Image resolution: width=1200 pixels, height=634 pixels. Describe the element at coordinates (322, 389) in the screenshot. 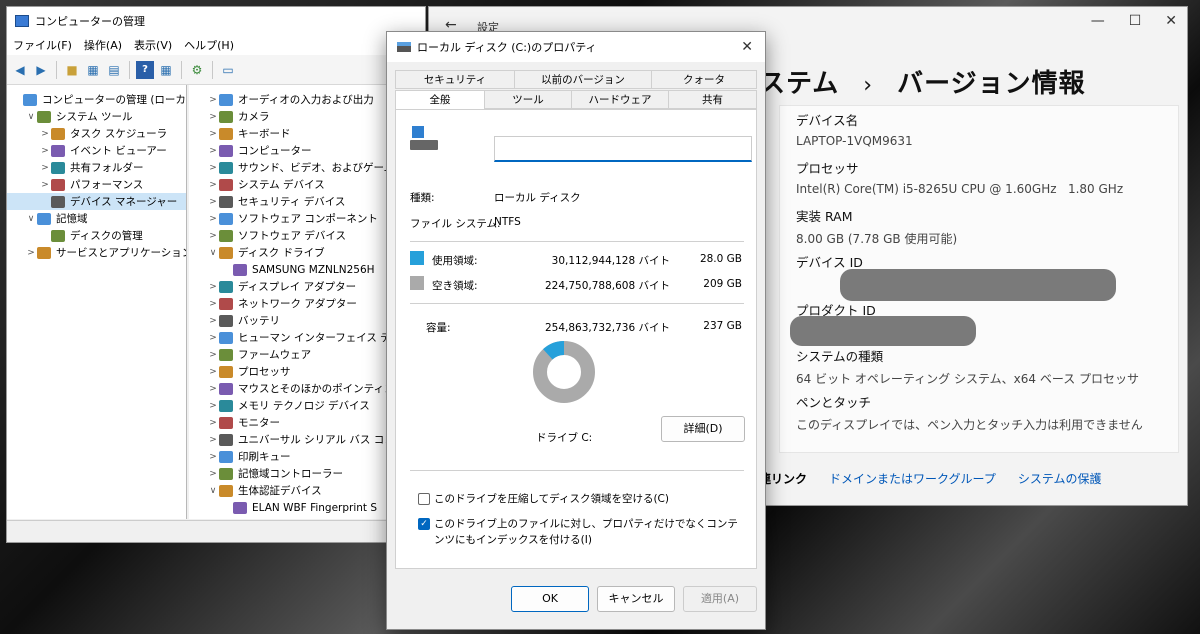

I see `device-label: マウスとそのほかのポインティング` at that location.